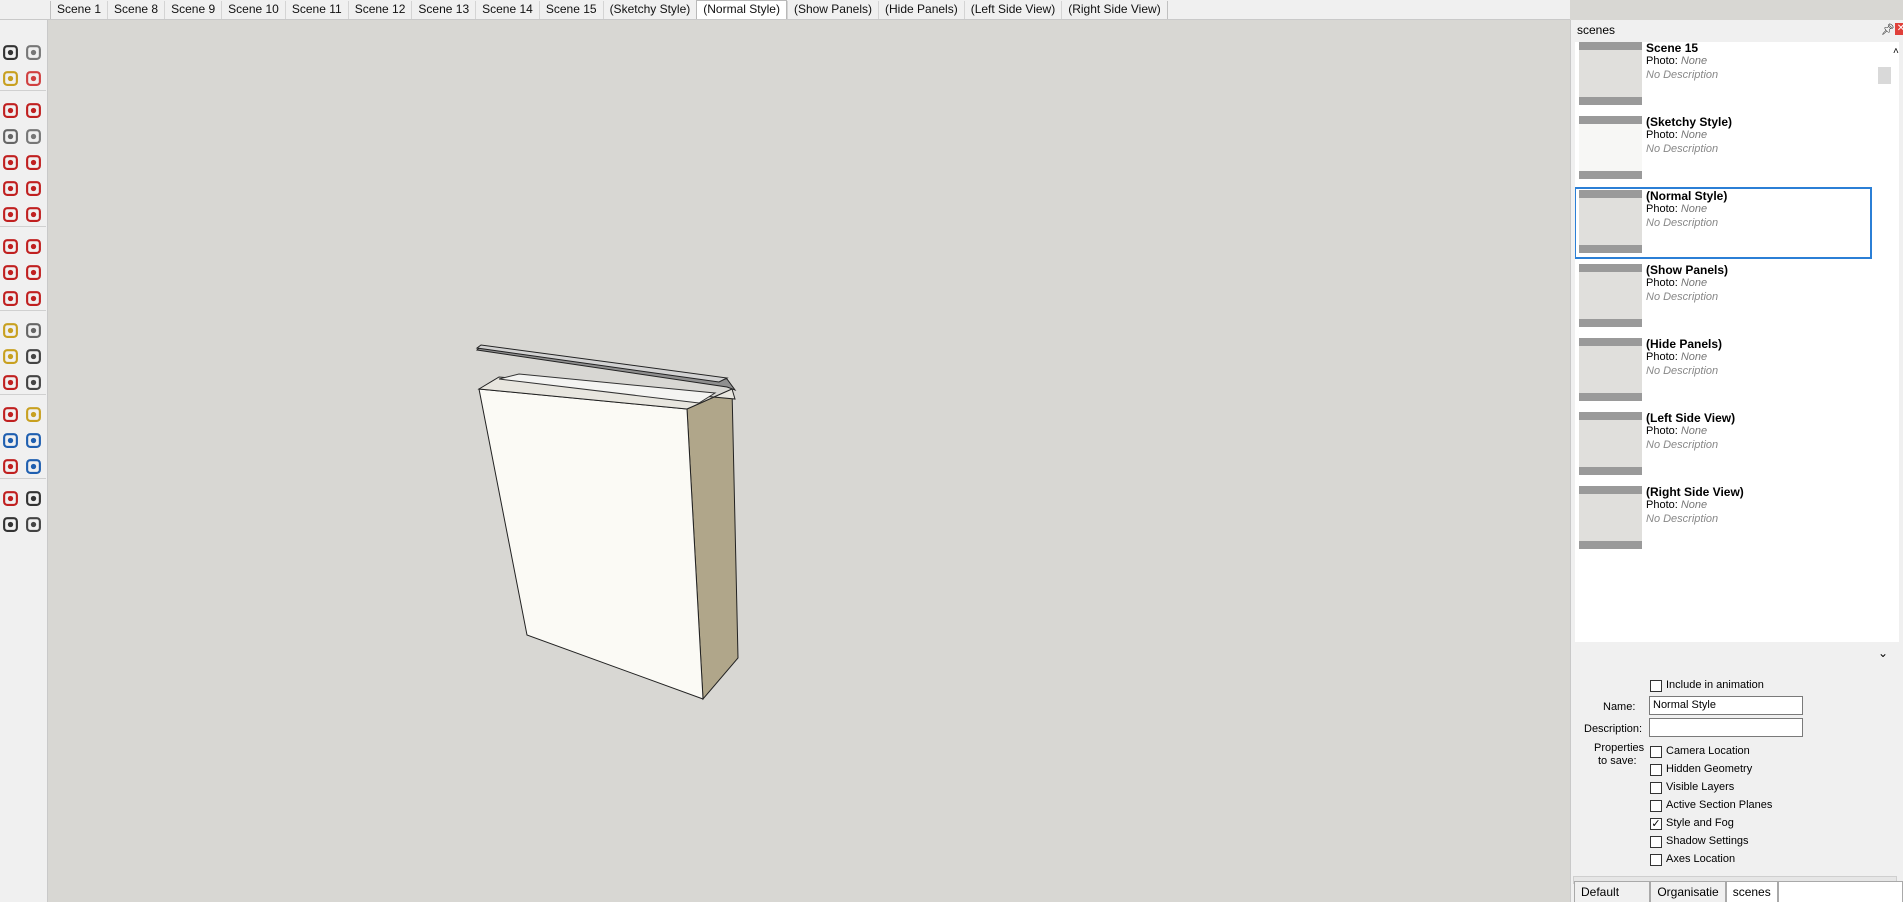 The width and height of the screenshot is (1903, 902). I want to click on protractor-icon, so click(10, 356).